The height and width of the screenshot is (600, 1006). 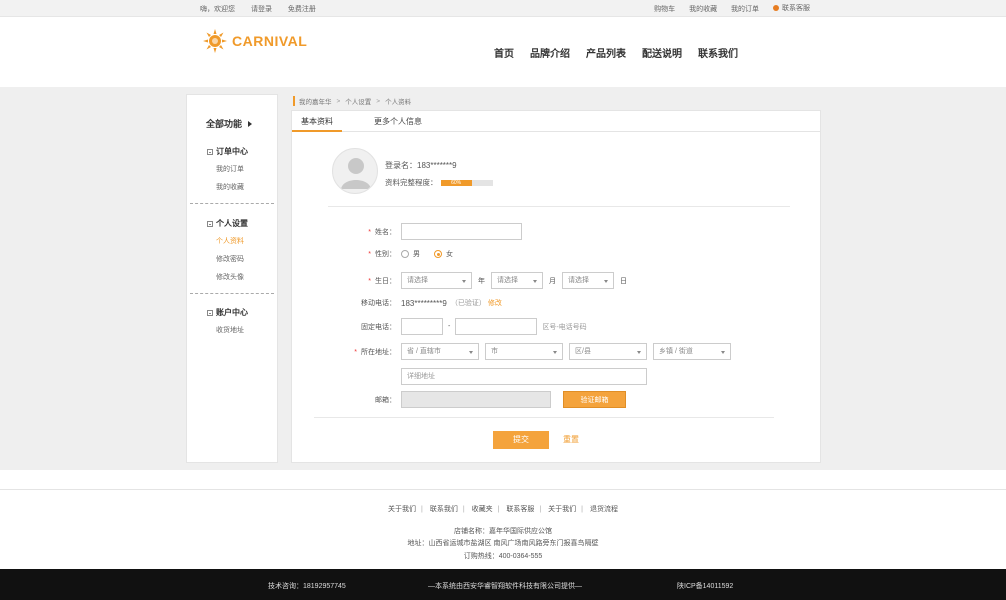 I want to click on phone-dash: -, so click(x=449, y=326).